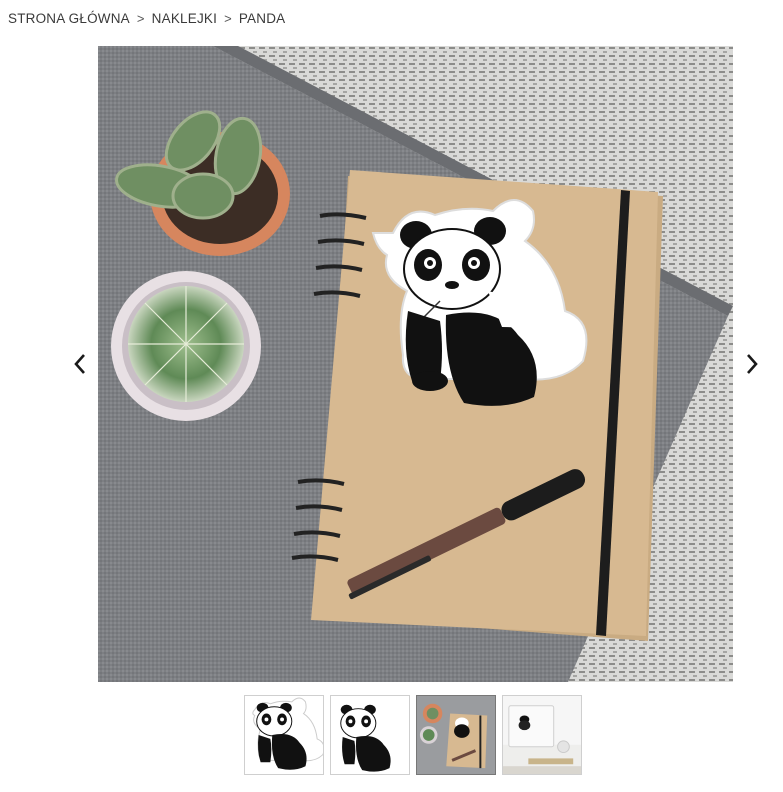 This screenshot has height=792, width=783. What do you see at coordinates (413, 735) in the screenshot?
I see `thumbnail-strip` at bounding box center [413, 735].